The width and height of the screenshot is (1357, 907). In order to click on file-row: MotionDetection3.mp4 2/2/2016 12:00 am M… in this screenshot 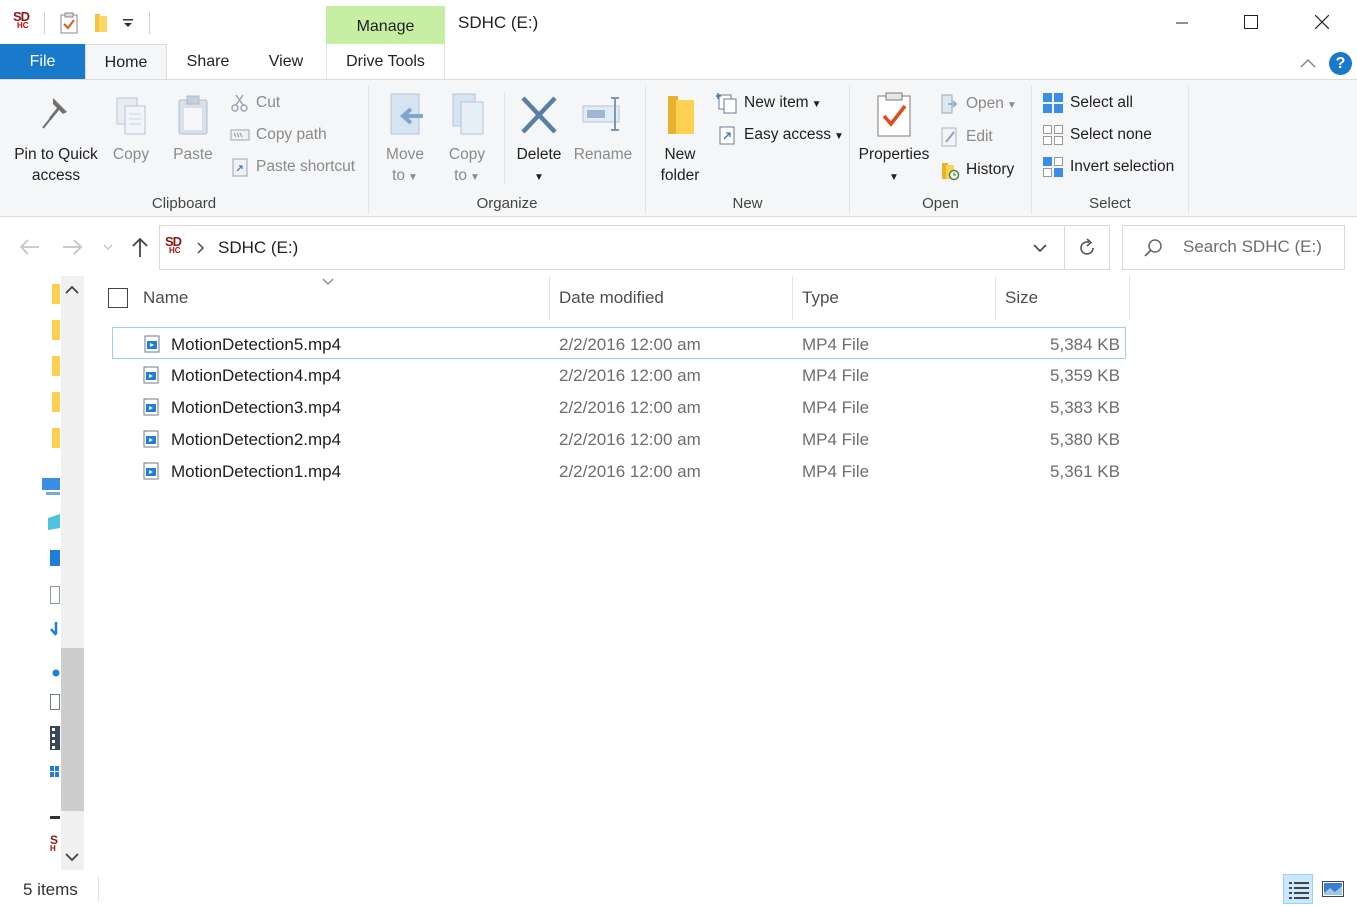, I will do `click(619, 407)`.